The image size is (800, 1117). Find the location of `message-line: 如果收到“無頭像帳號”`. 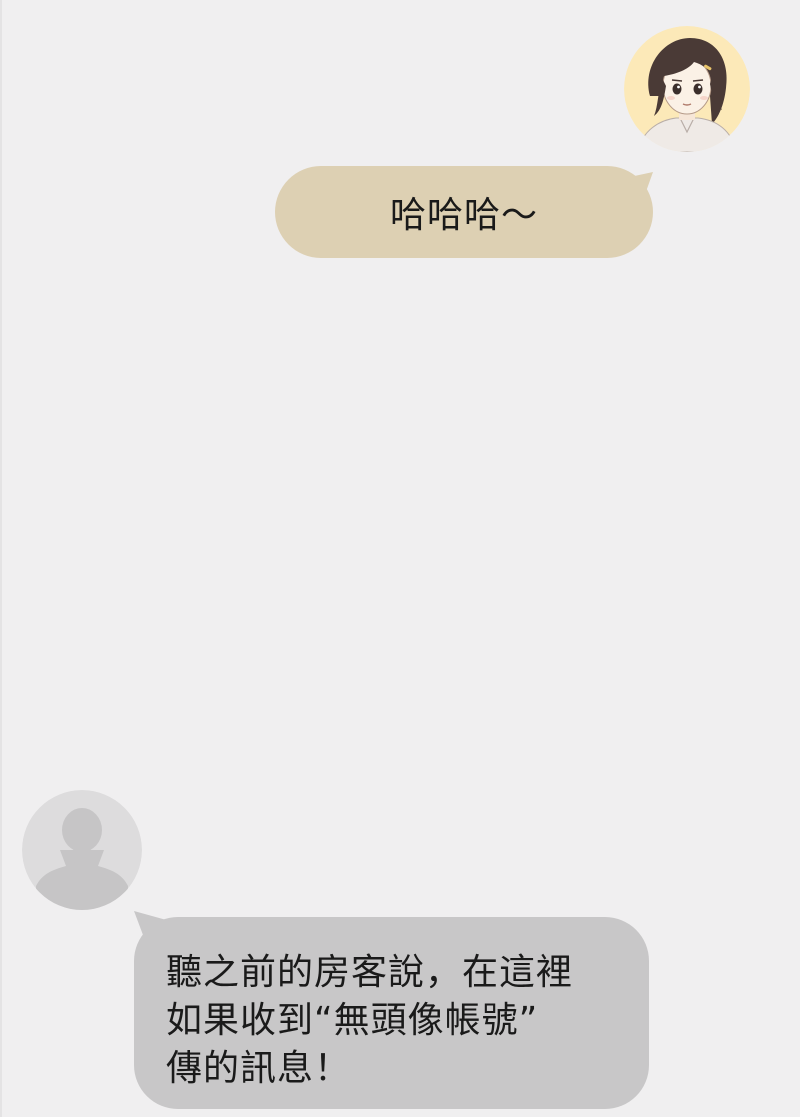

message-line: 如果收到“無頭像帳號” is located at coordinates (352, 1020).